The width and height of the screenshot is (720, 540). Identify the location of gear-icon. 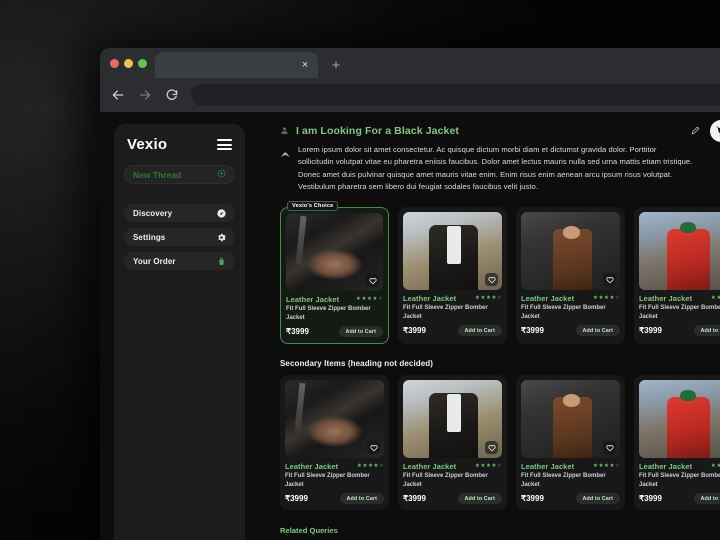
(221, 237).